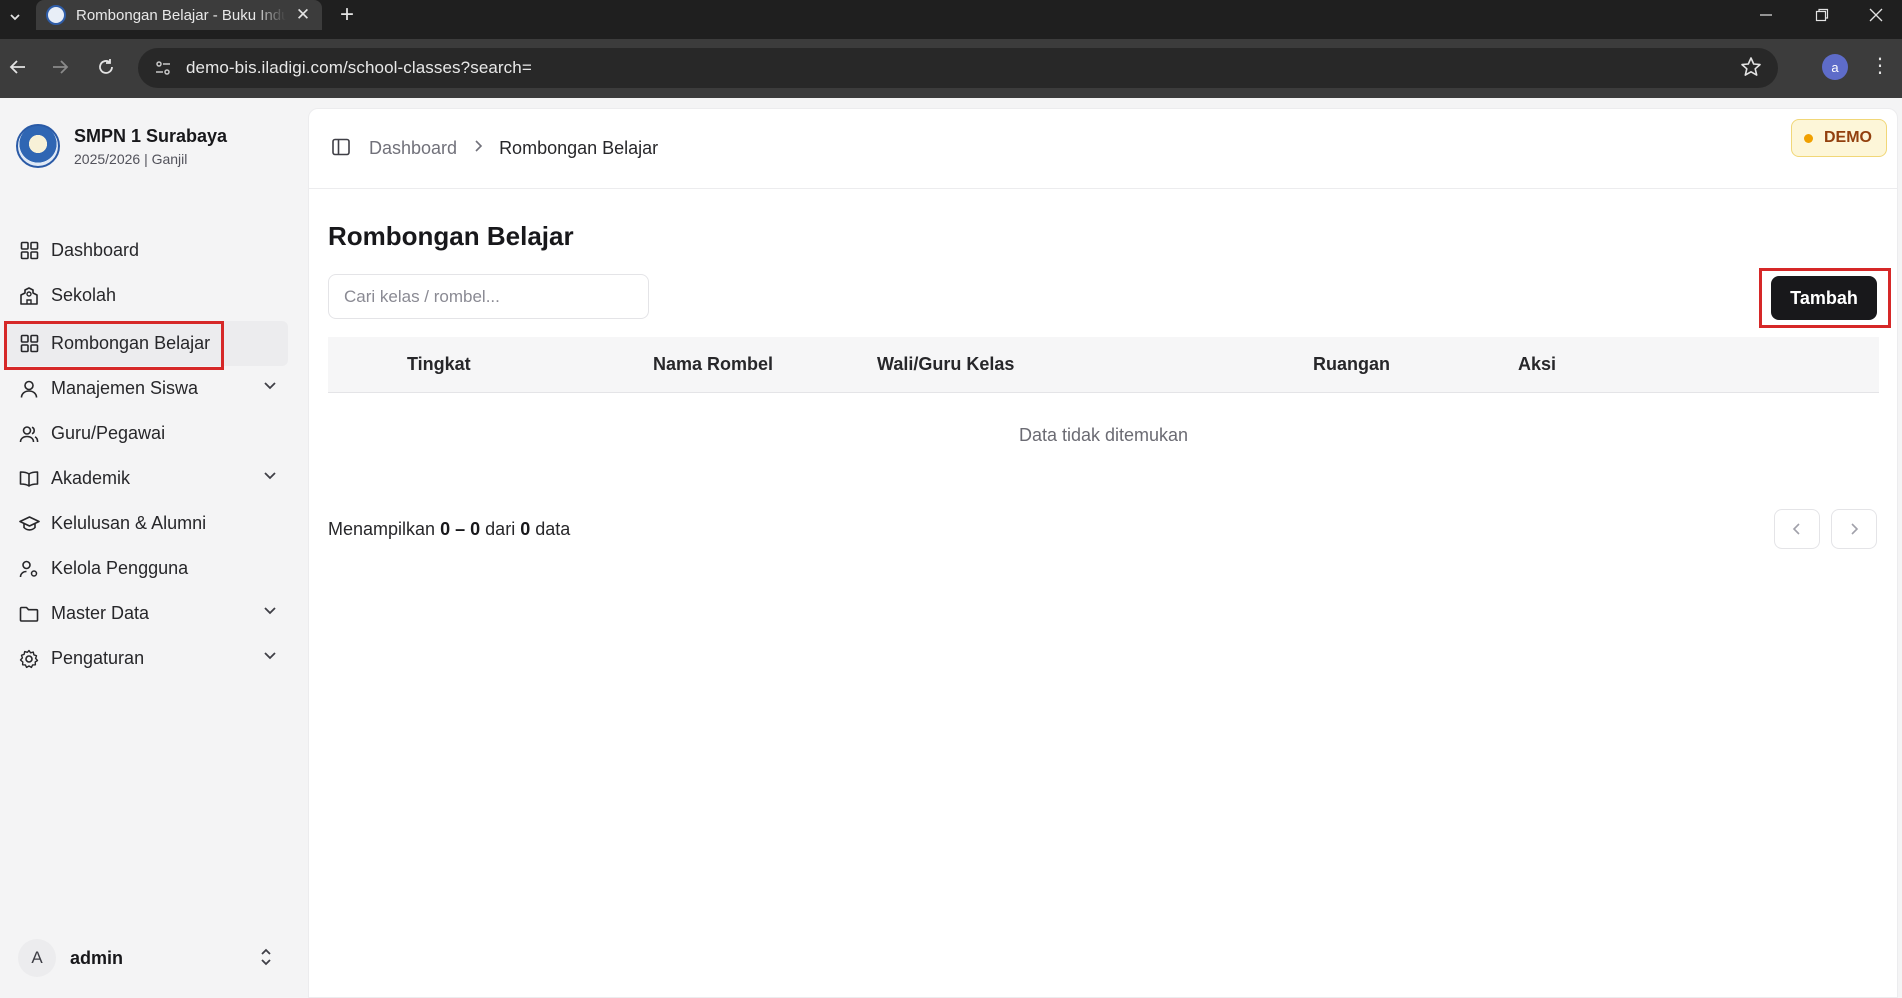  I want to click on demo-badge: DEMO, so click(1839, 138).